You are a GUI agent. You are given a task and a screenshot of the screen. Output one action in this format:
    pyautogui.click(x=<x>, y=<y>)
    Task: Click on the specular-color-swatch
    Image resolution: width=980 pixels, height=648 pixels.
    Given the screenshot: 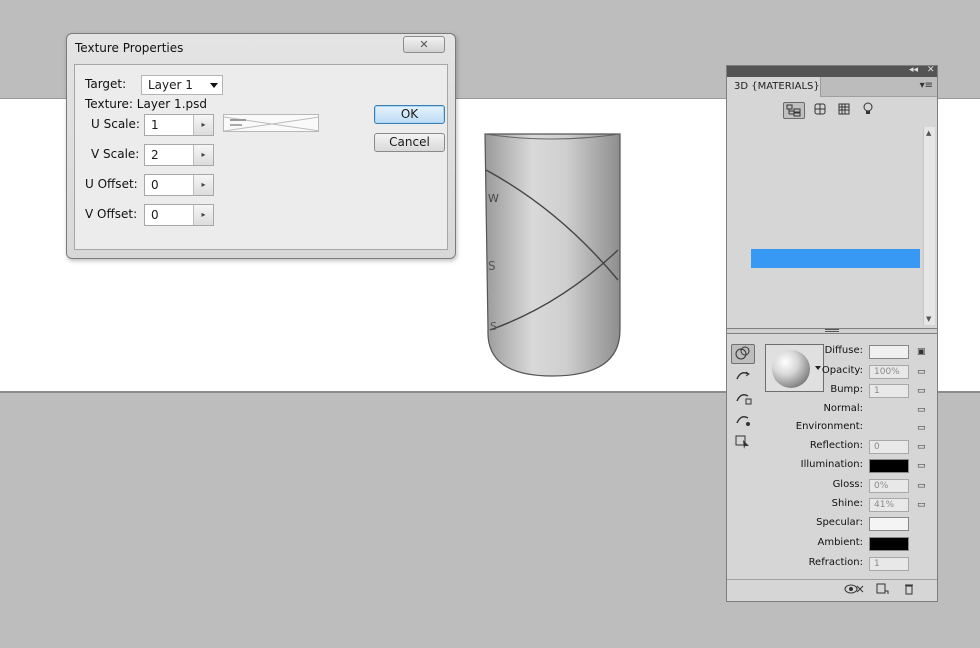 What is the action you would take?
    pyautogui.click(x=889, y=524)
    